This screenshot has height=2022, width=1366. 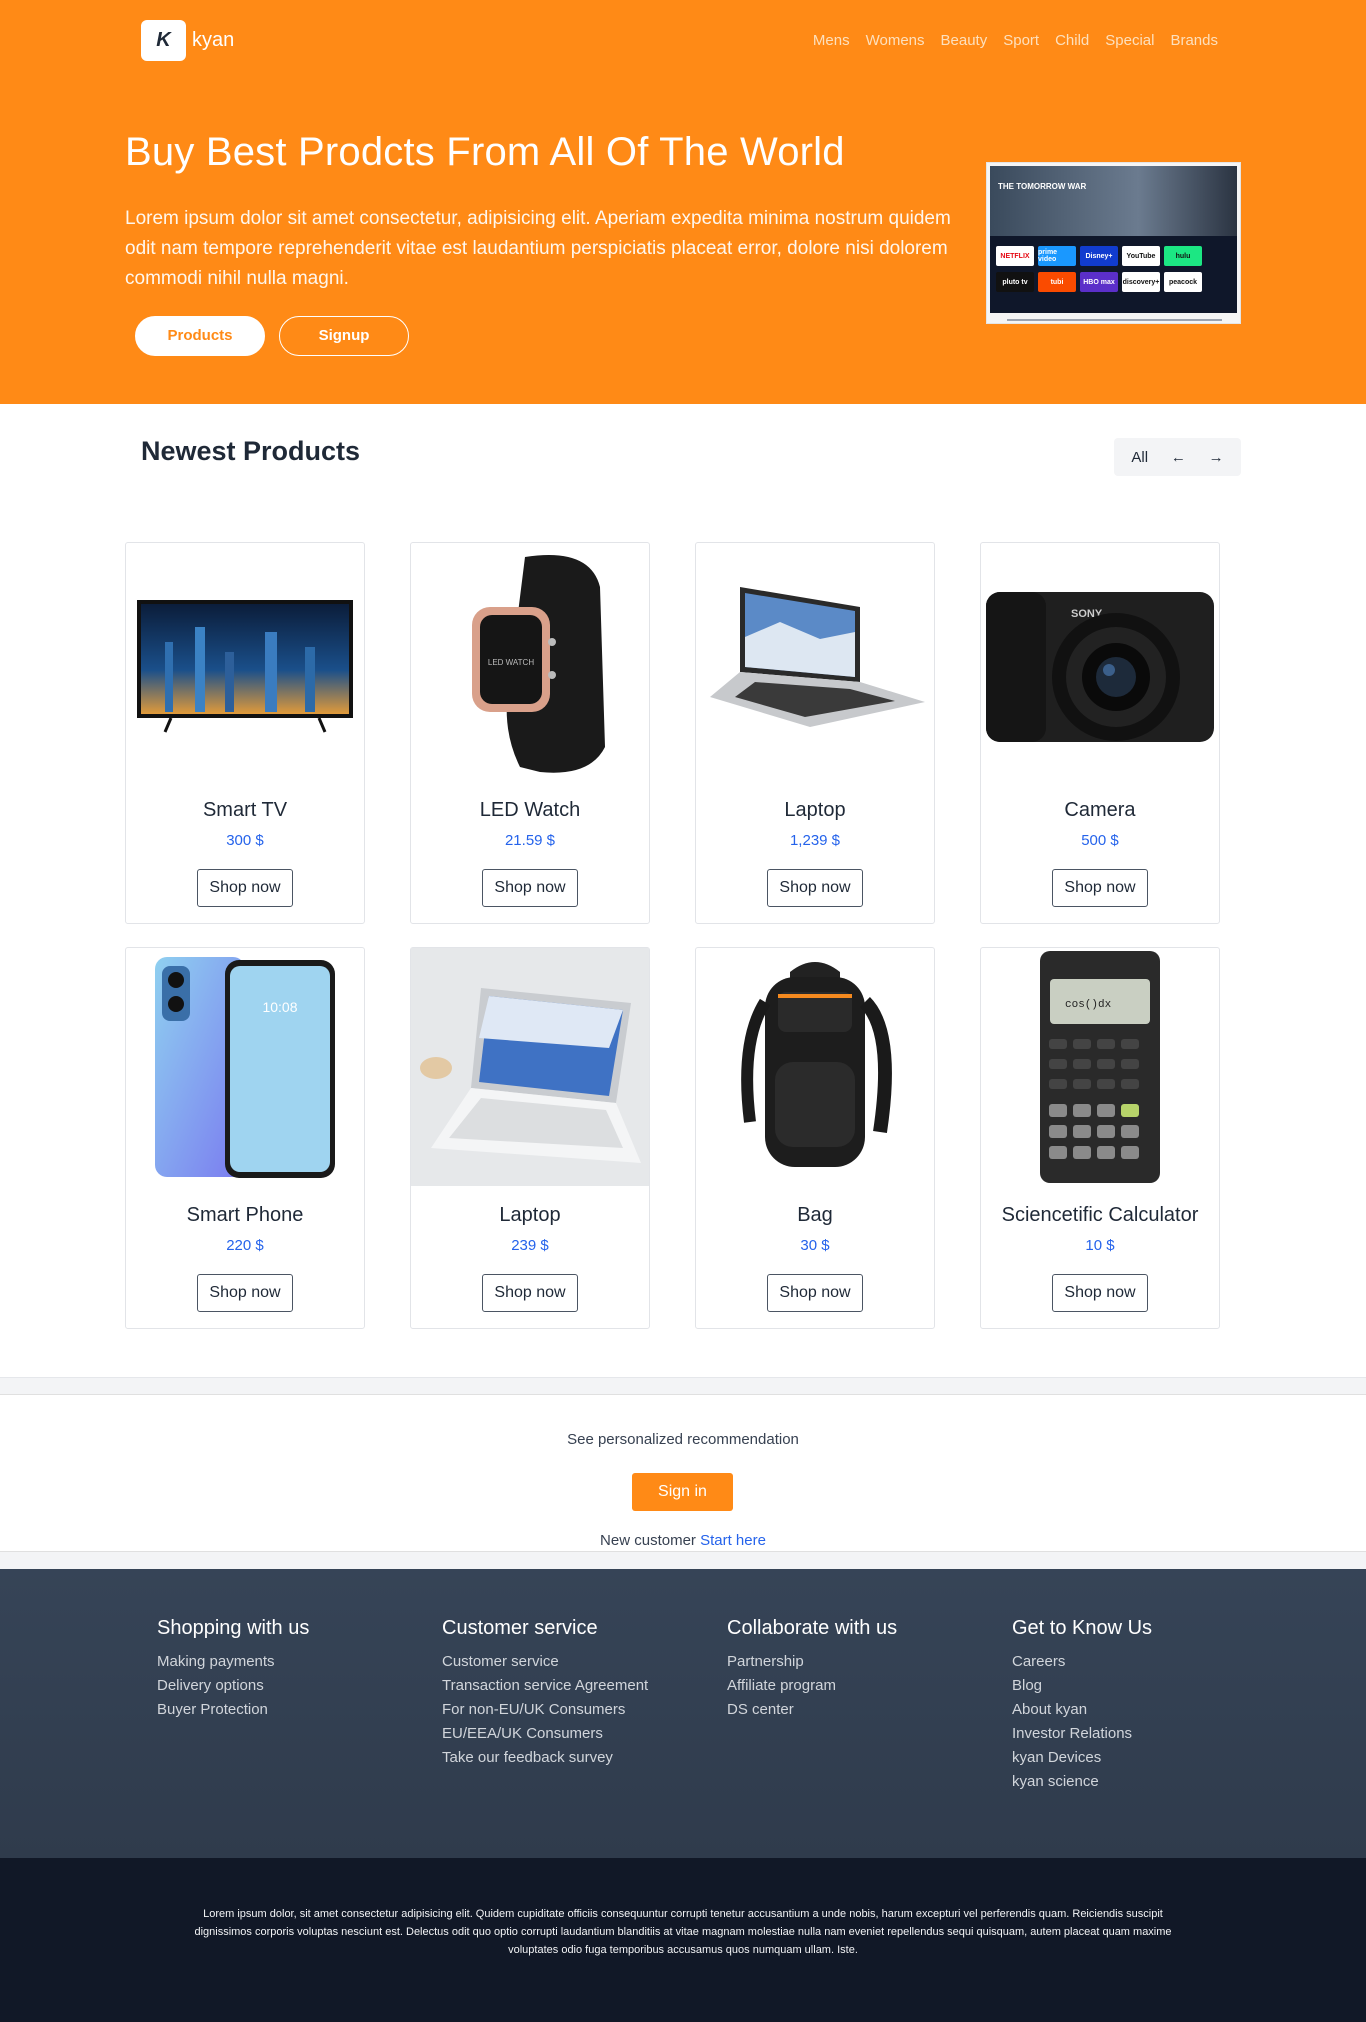 I want to click on footer-link: kyan science, so click(x=1082, y=1782).